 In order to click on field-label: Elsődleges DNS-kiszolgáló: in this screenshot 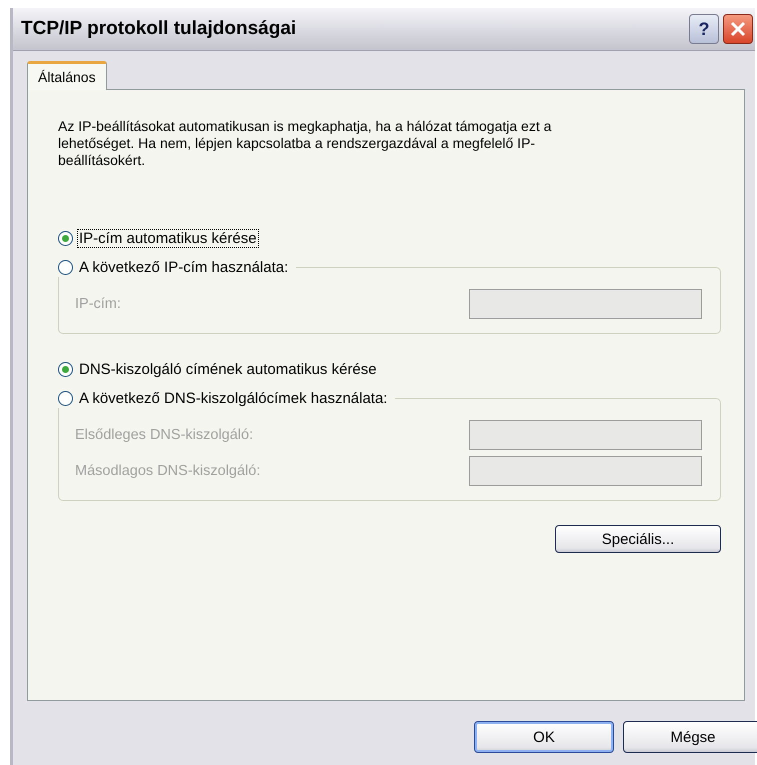, I will do `click(164, 435)`.